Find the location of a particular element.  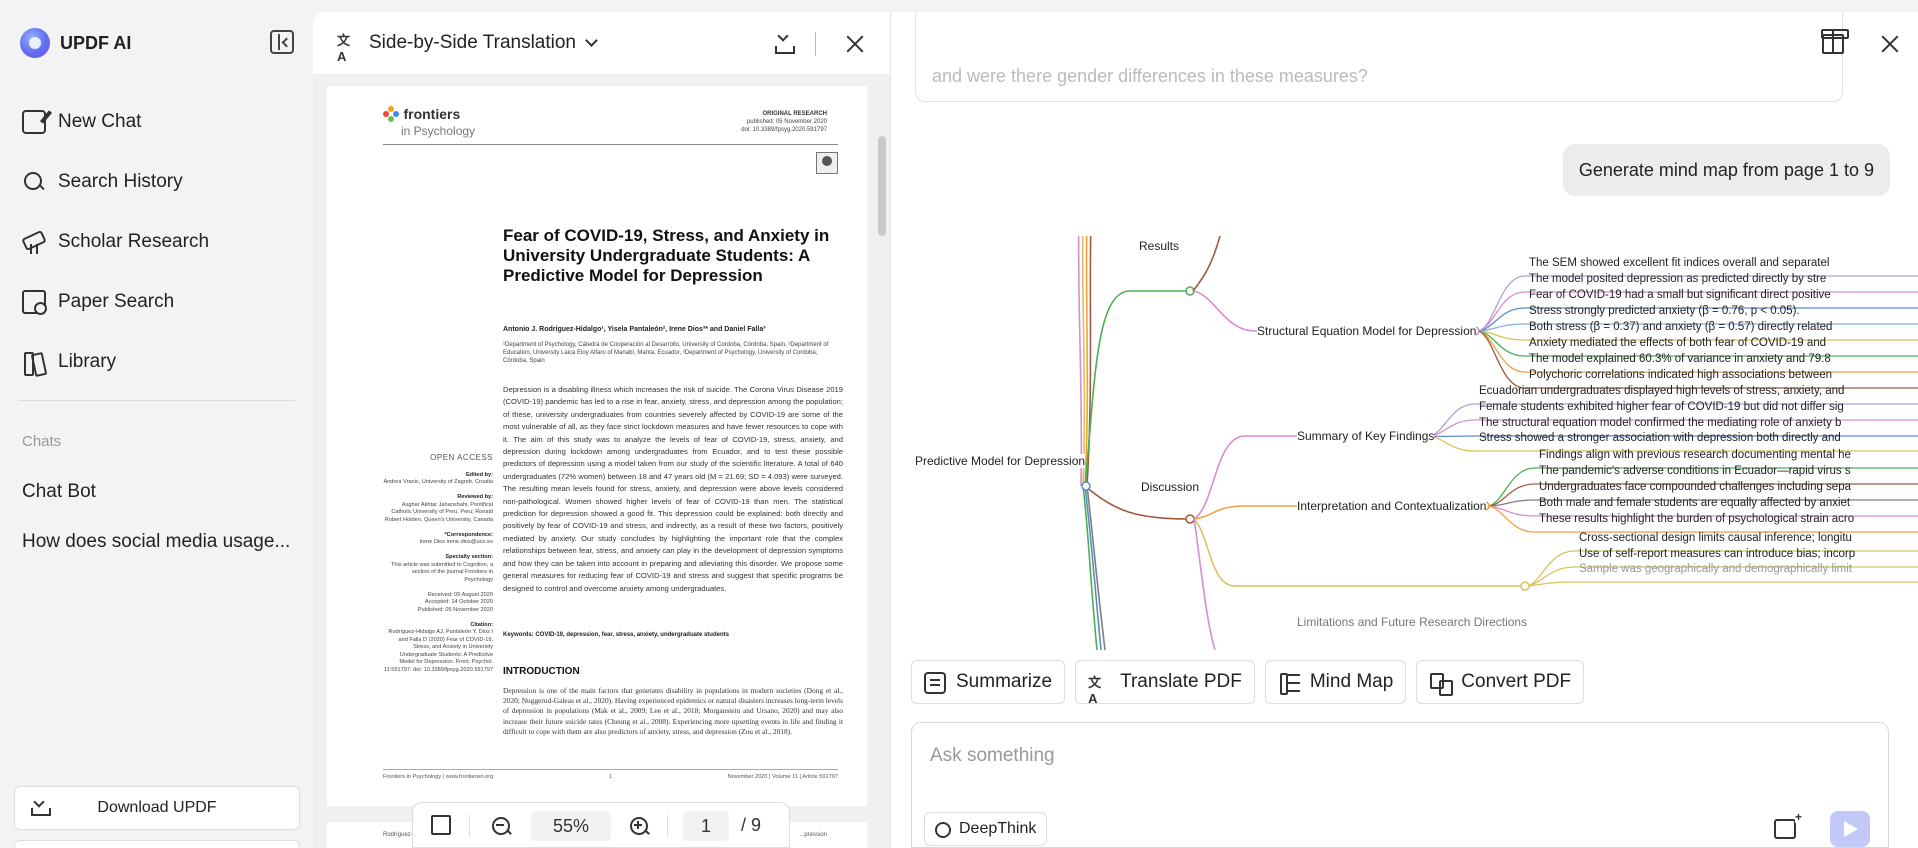

journal-name: frontiers is located at coordinates (432, 114).